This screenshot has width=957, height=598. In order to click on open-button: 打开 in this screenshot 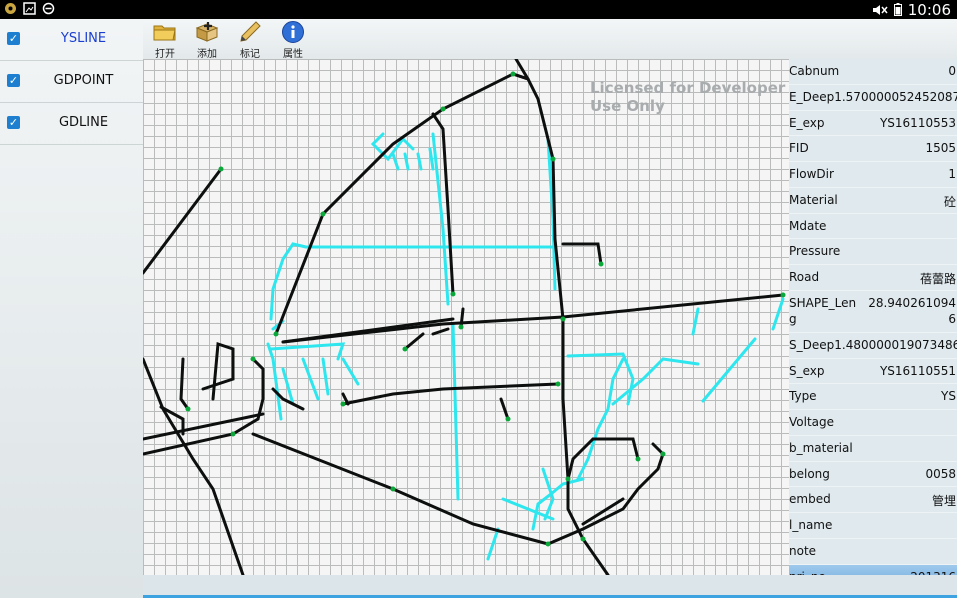, I will do `click(165, 40)`.